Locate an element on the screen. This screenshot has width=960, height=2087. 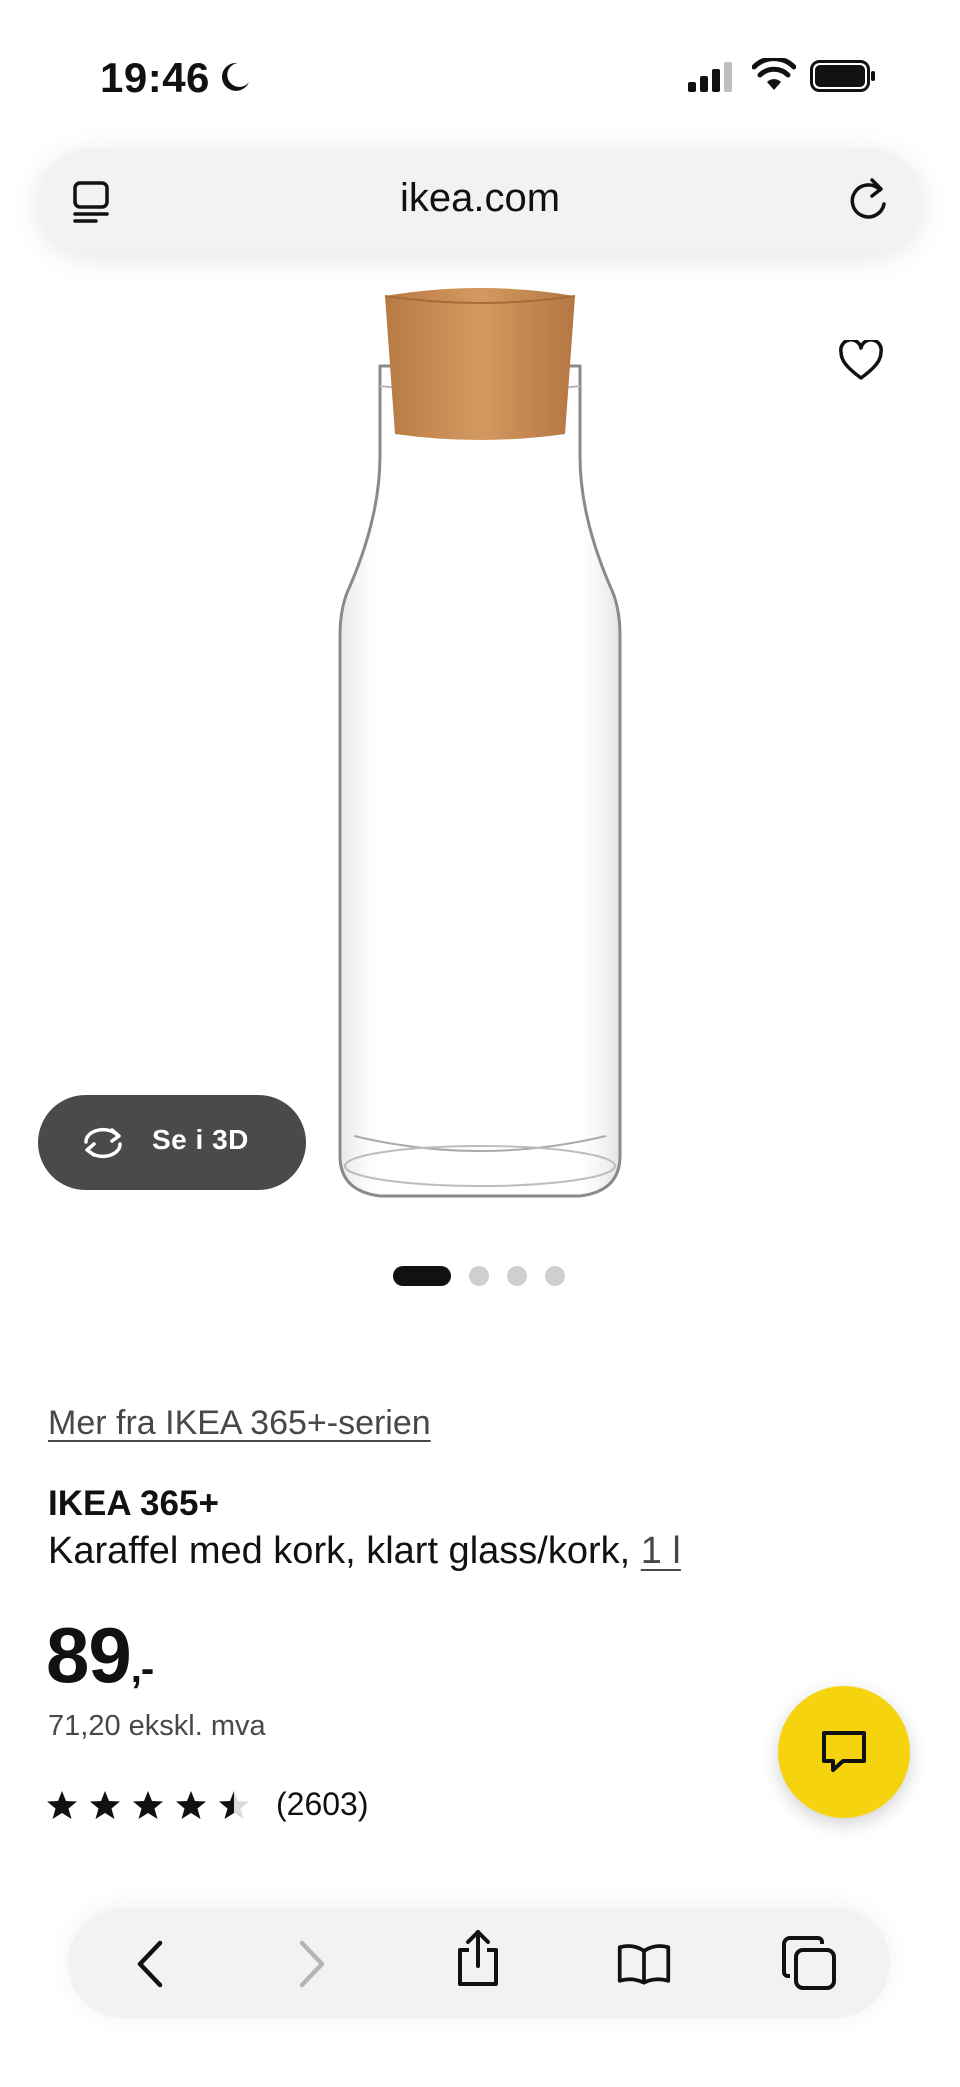
view-3d-label: Se i 3D is located at coordinates (200, 1139).